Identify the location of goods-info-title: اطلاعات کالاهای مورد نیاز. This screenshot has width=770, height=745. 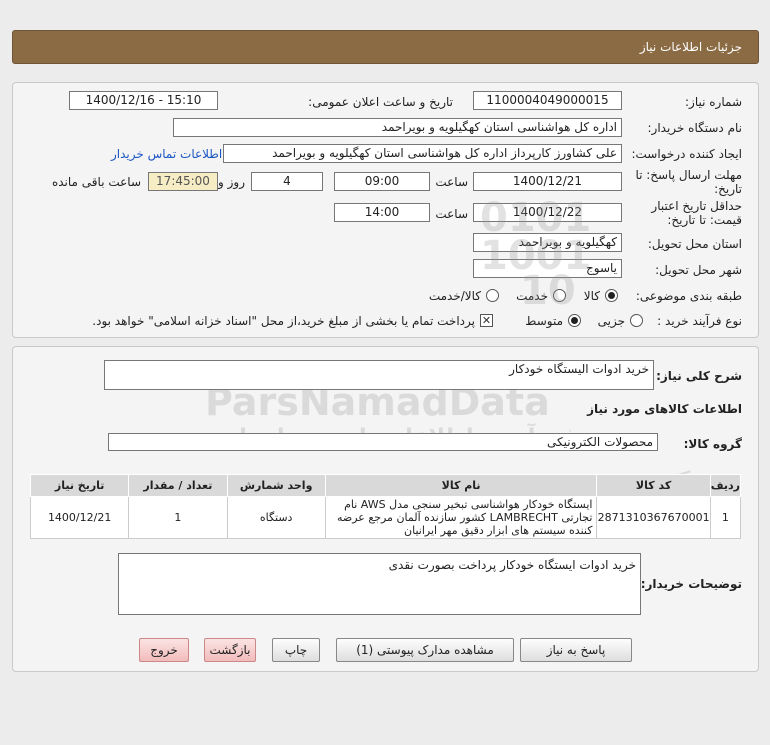
(664, 409).